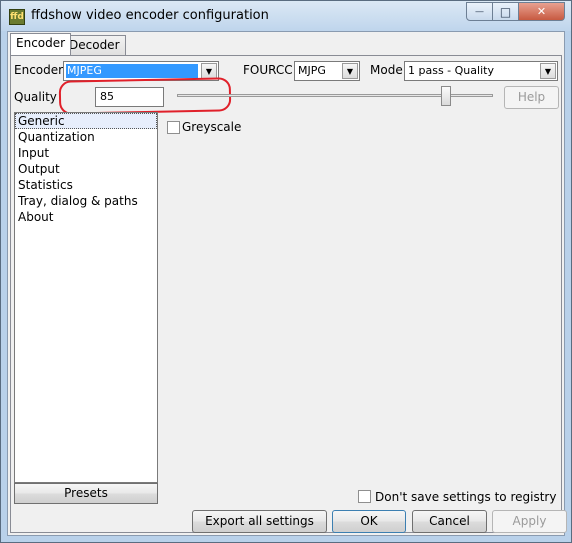  Describe the element at coordinates (212, 127) in the screenshot. I see `greyscale-label: Greyscale` at that location.